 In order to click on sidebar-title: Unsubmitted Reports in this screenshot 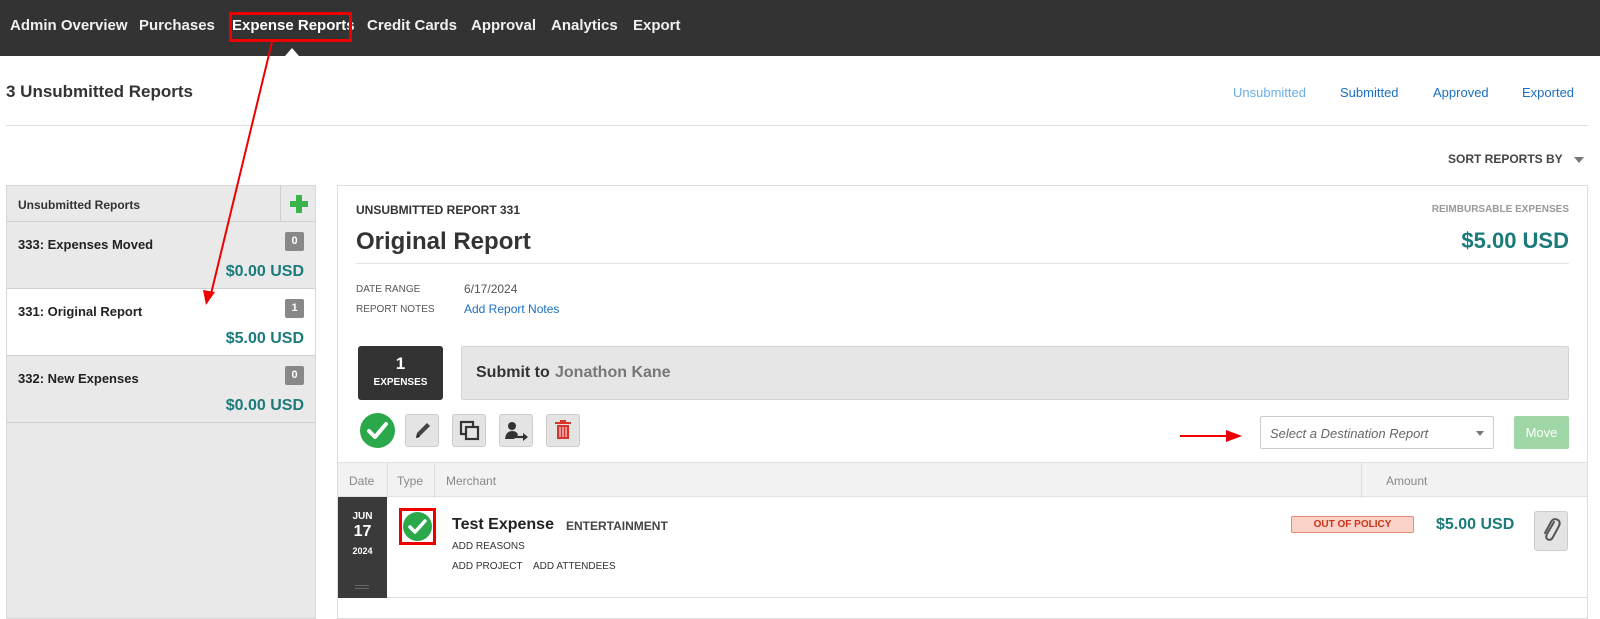, I will do `click(79, 205)`.